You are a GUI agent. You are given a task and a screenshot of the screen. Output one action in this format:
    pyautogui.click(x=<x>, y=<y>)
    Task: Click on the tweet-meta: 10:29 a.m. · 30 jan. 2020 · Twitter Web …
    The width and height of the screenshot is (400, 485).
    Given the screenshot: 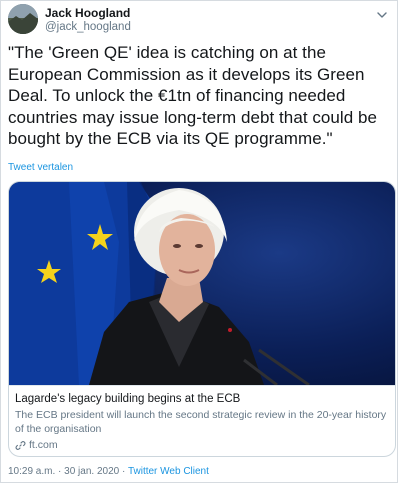 What is the action you would take?
    pyautogui.click(x=108, y=471)
    